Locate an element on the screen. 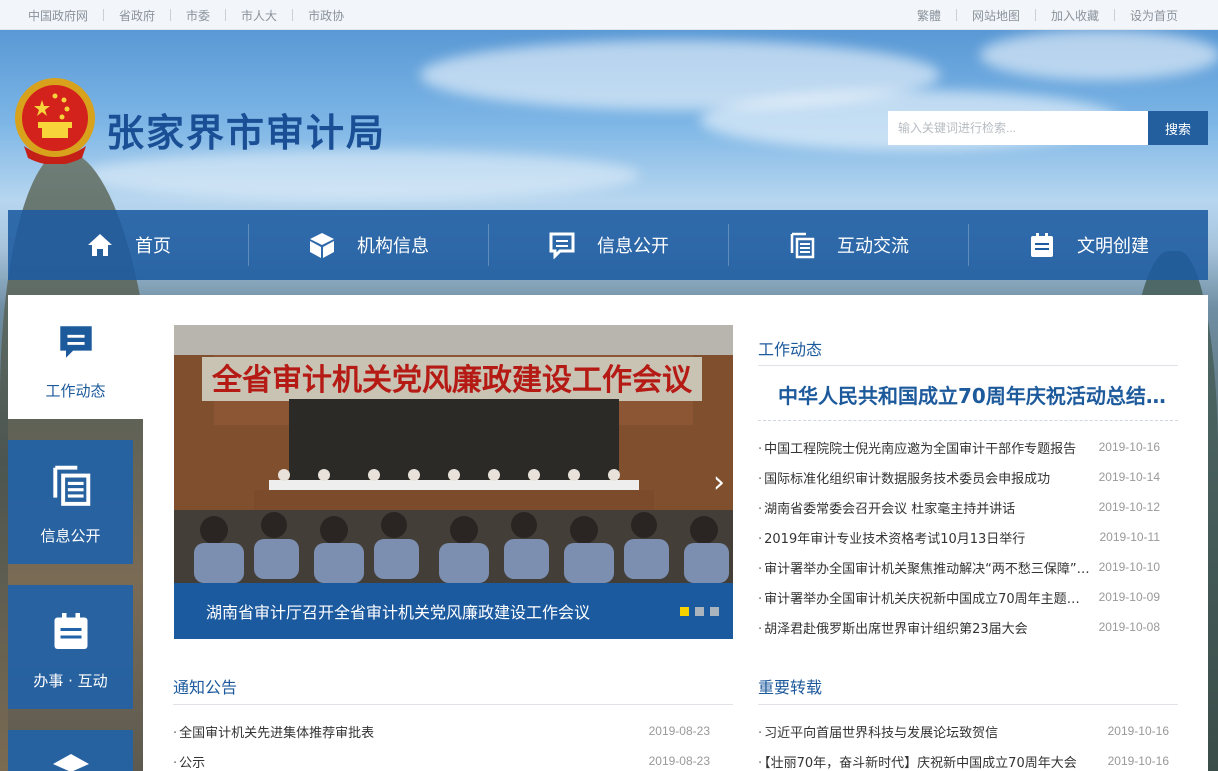 The width and height of the screenshot is (1218, 771). set-homepage-link: 设为首页 is located at coordinates (1154, 15).